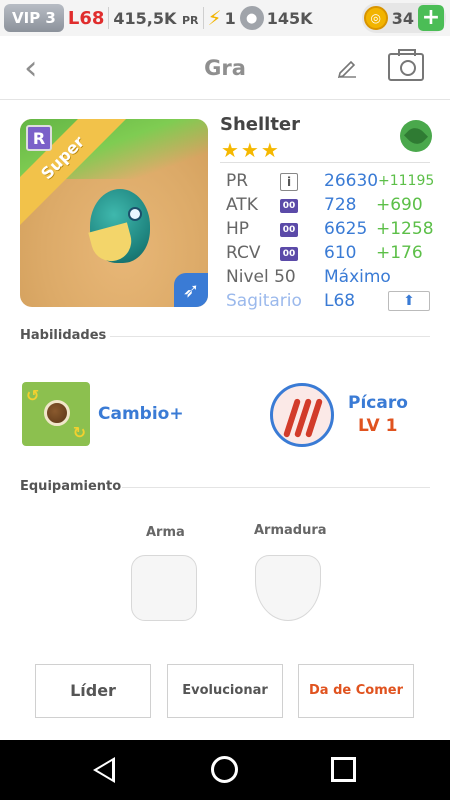 The height and width of the screenshot is (800, 450). What do you see at coordinates (406, 181) in the screenshot?
I see `stat-bonus: +11195` at bounding box center [406, 181].